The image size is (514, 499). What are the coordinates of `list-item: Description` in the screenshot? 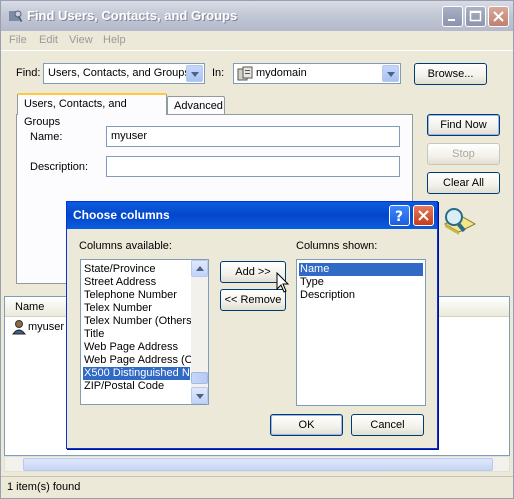 It's located at (327, 295).